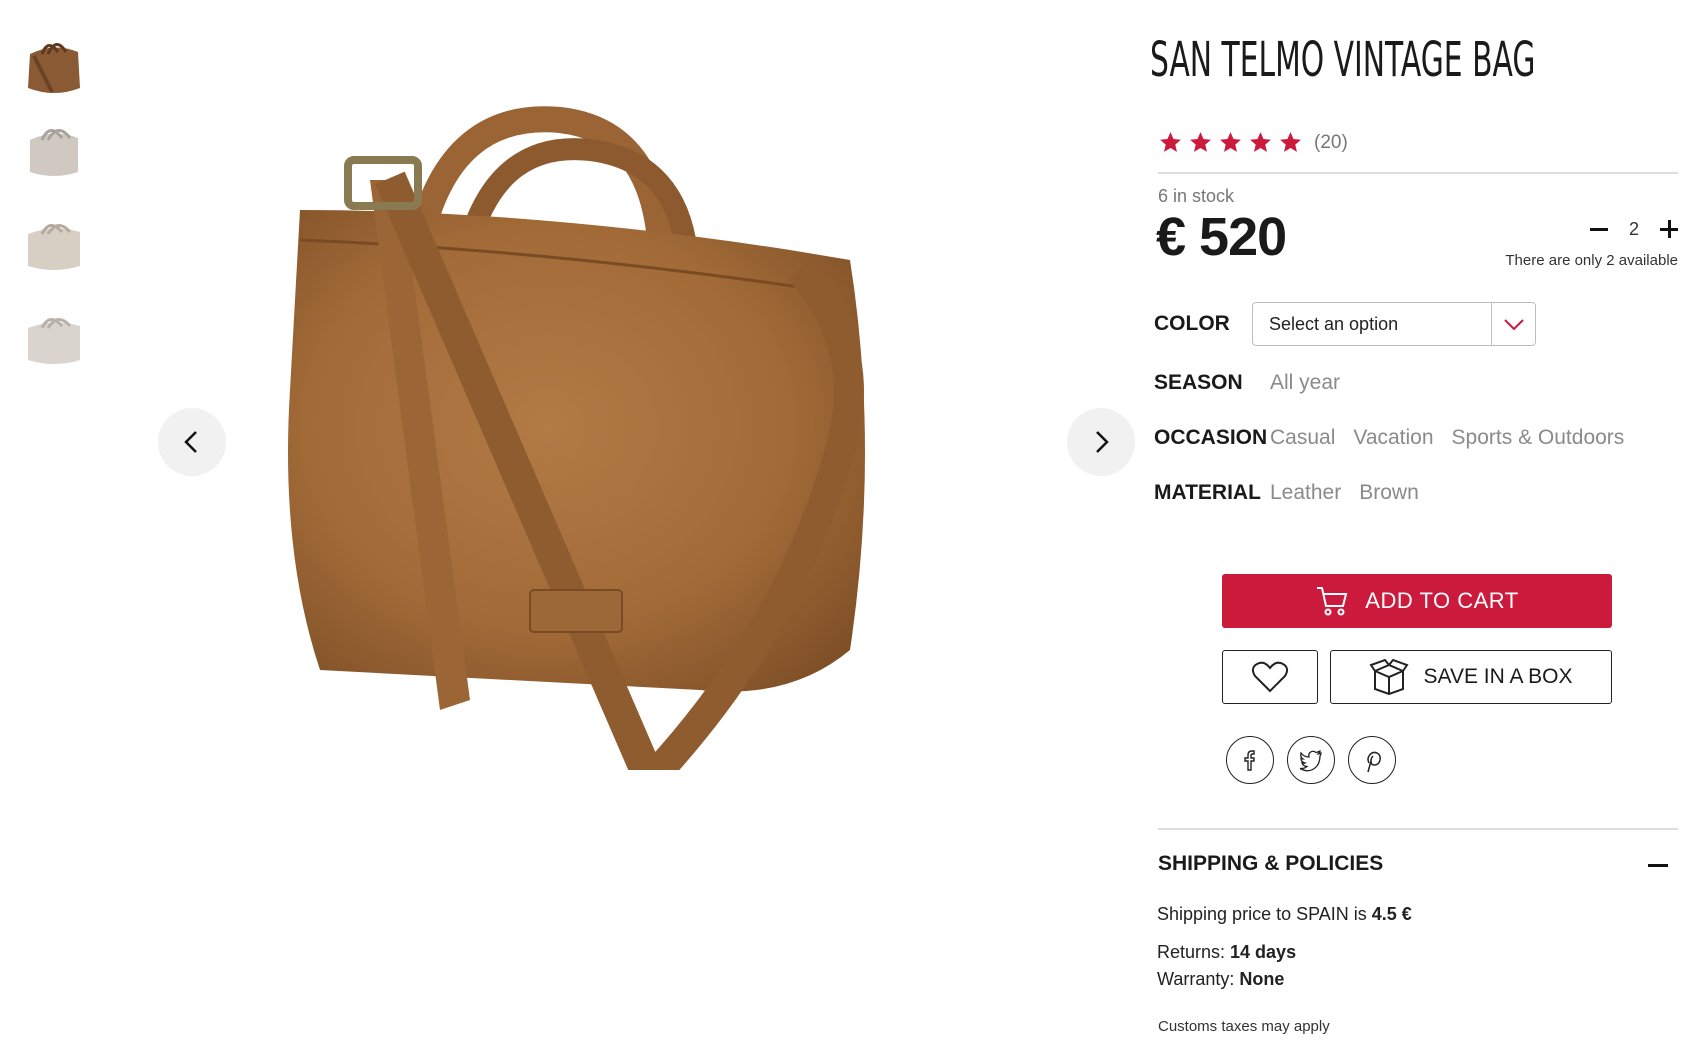 The image size is (1690, 1064). Describe the element at coordinates (54, 340) in the screenshot. I see `thumbnail-light` at that location.